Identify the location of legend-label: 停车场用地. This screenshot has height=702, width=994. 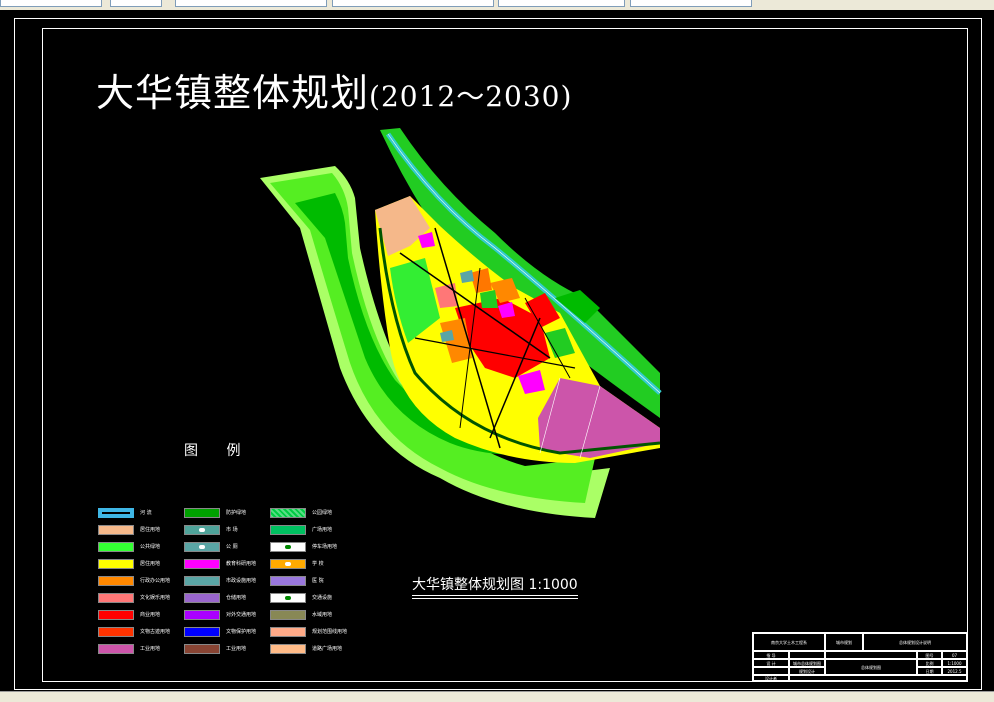
(325, 547).